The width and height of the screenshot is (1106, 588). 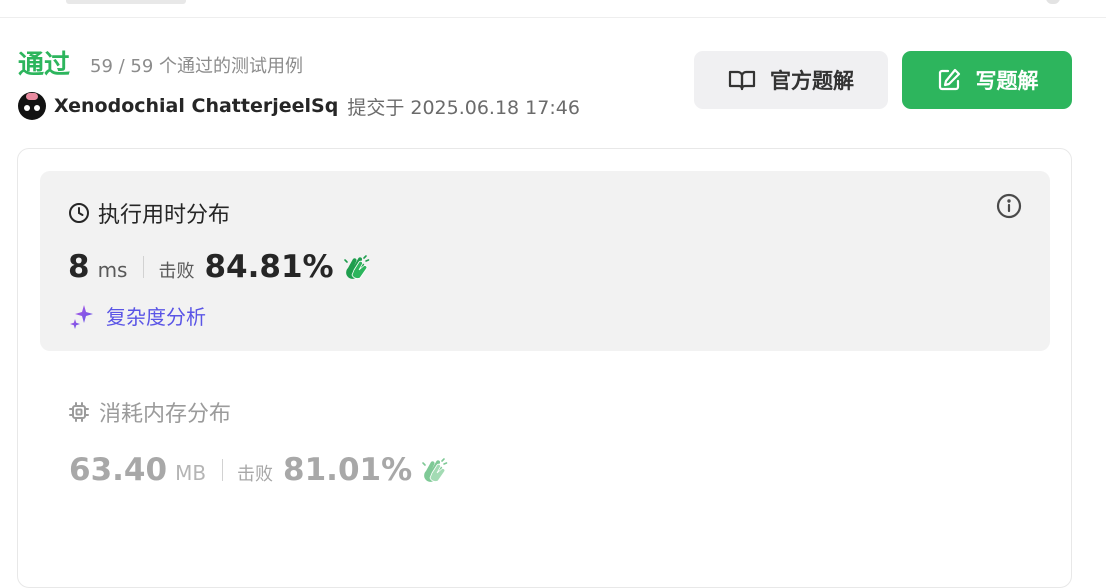 I want to click on memory-beat-percent: 81.01%, so click(x=348, y=470).